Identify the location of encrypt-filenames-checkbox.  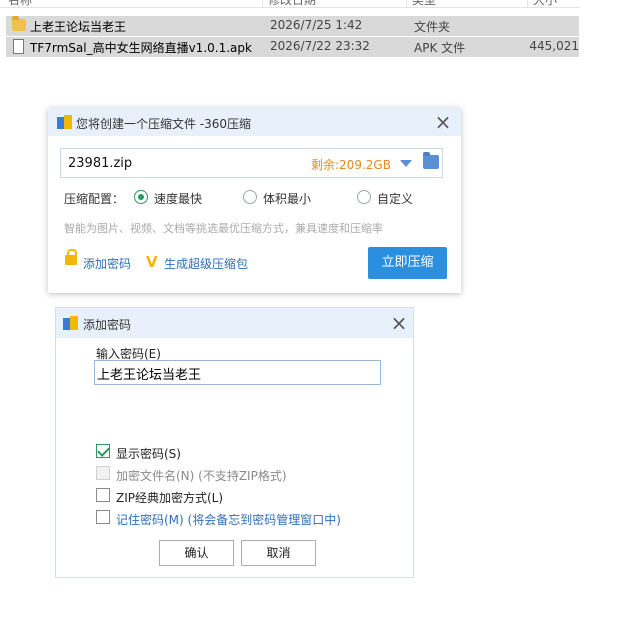
(103, 473).